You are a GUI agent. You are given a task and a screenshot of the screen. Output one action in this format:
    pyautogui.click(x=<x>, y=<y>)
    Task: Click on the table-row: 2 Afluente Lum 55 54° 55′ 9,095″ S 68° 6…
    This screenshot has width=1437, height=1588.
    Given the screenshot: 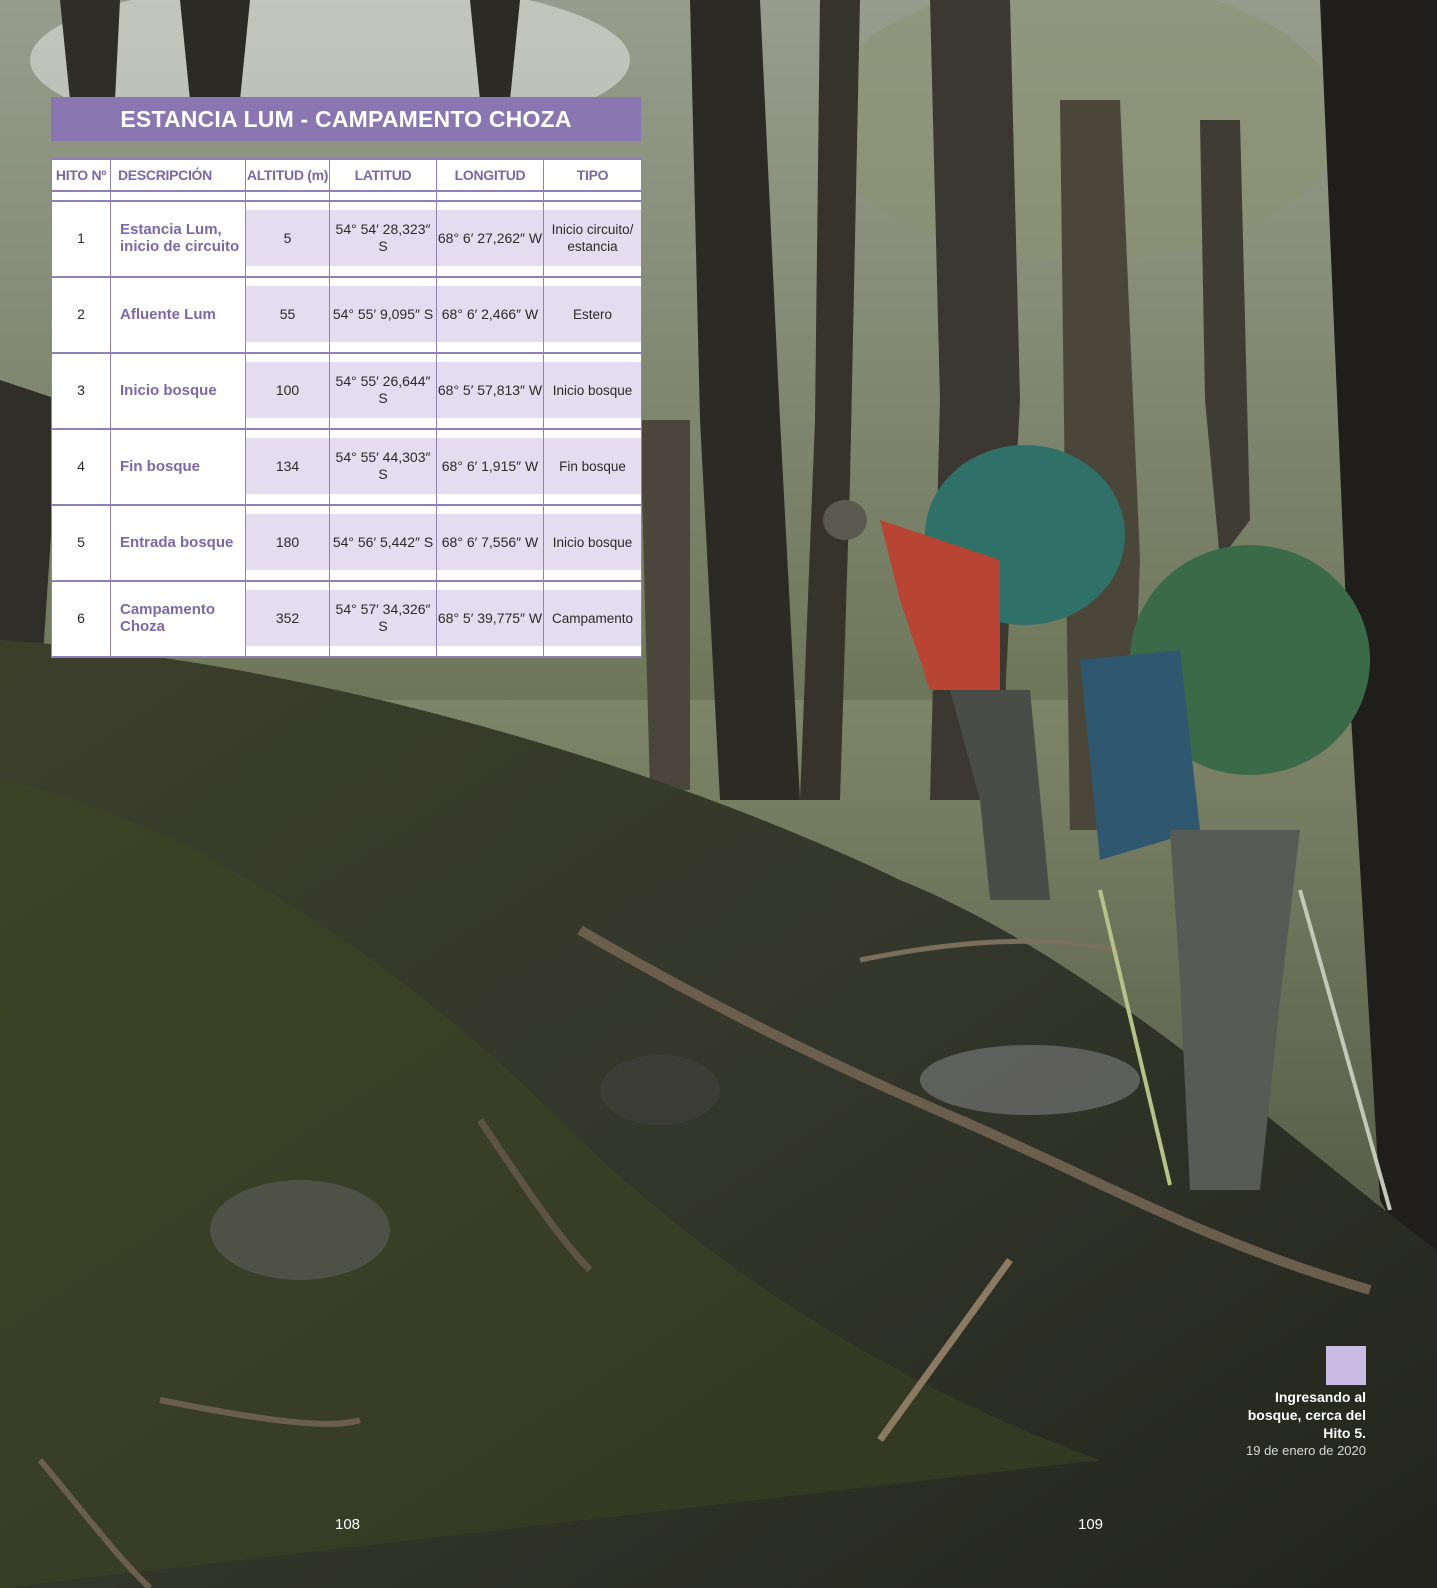 What is the action you would take?
    pyautogui.click(x=346, y=315)
    